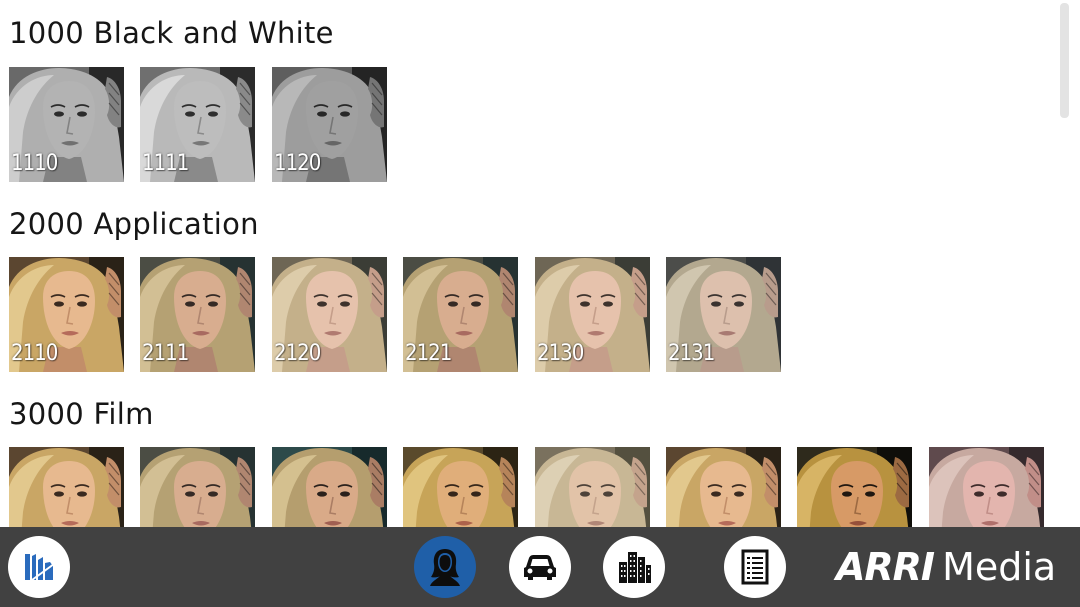 The image size is (1080, 607). Describe the element at coordinates (329, 314) in the screenshot. I see `lut-thumbnail: 2120` at that location.